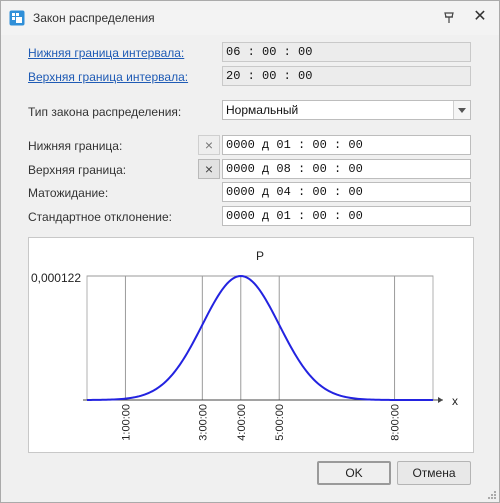  What do you see at coordinates (346, 110) in the screenshot?
I see `law-type-select: Нормальный` at bounding box center [346, 110].